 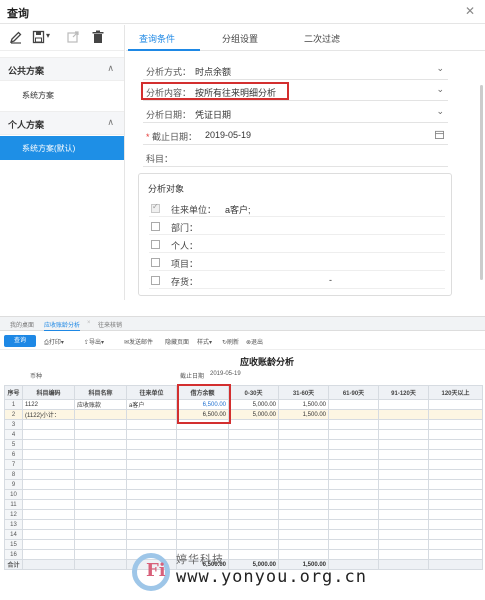 I want to click on subtotal-row: 2 (1122)小计： 6,500.00 5,000.00 1,500.00, so click(x=243, y=414).